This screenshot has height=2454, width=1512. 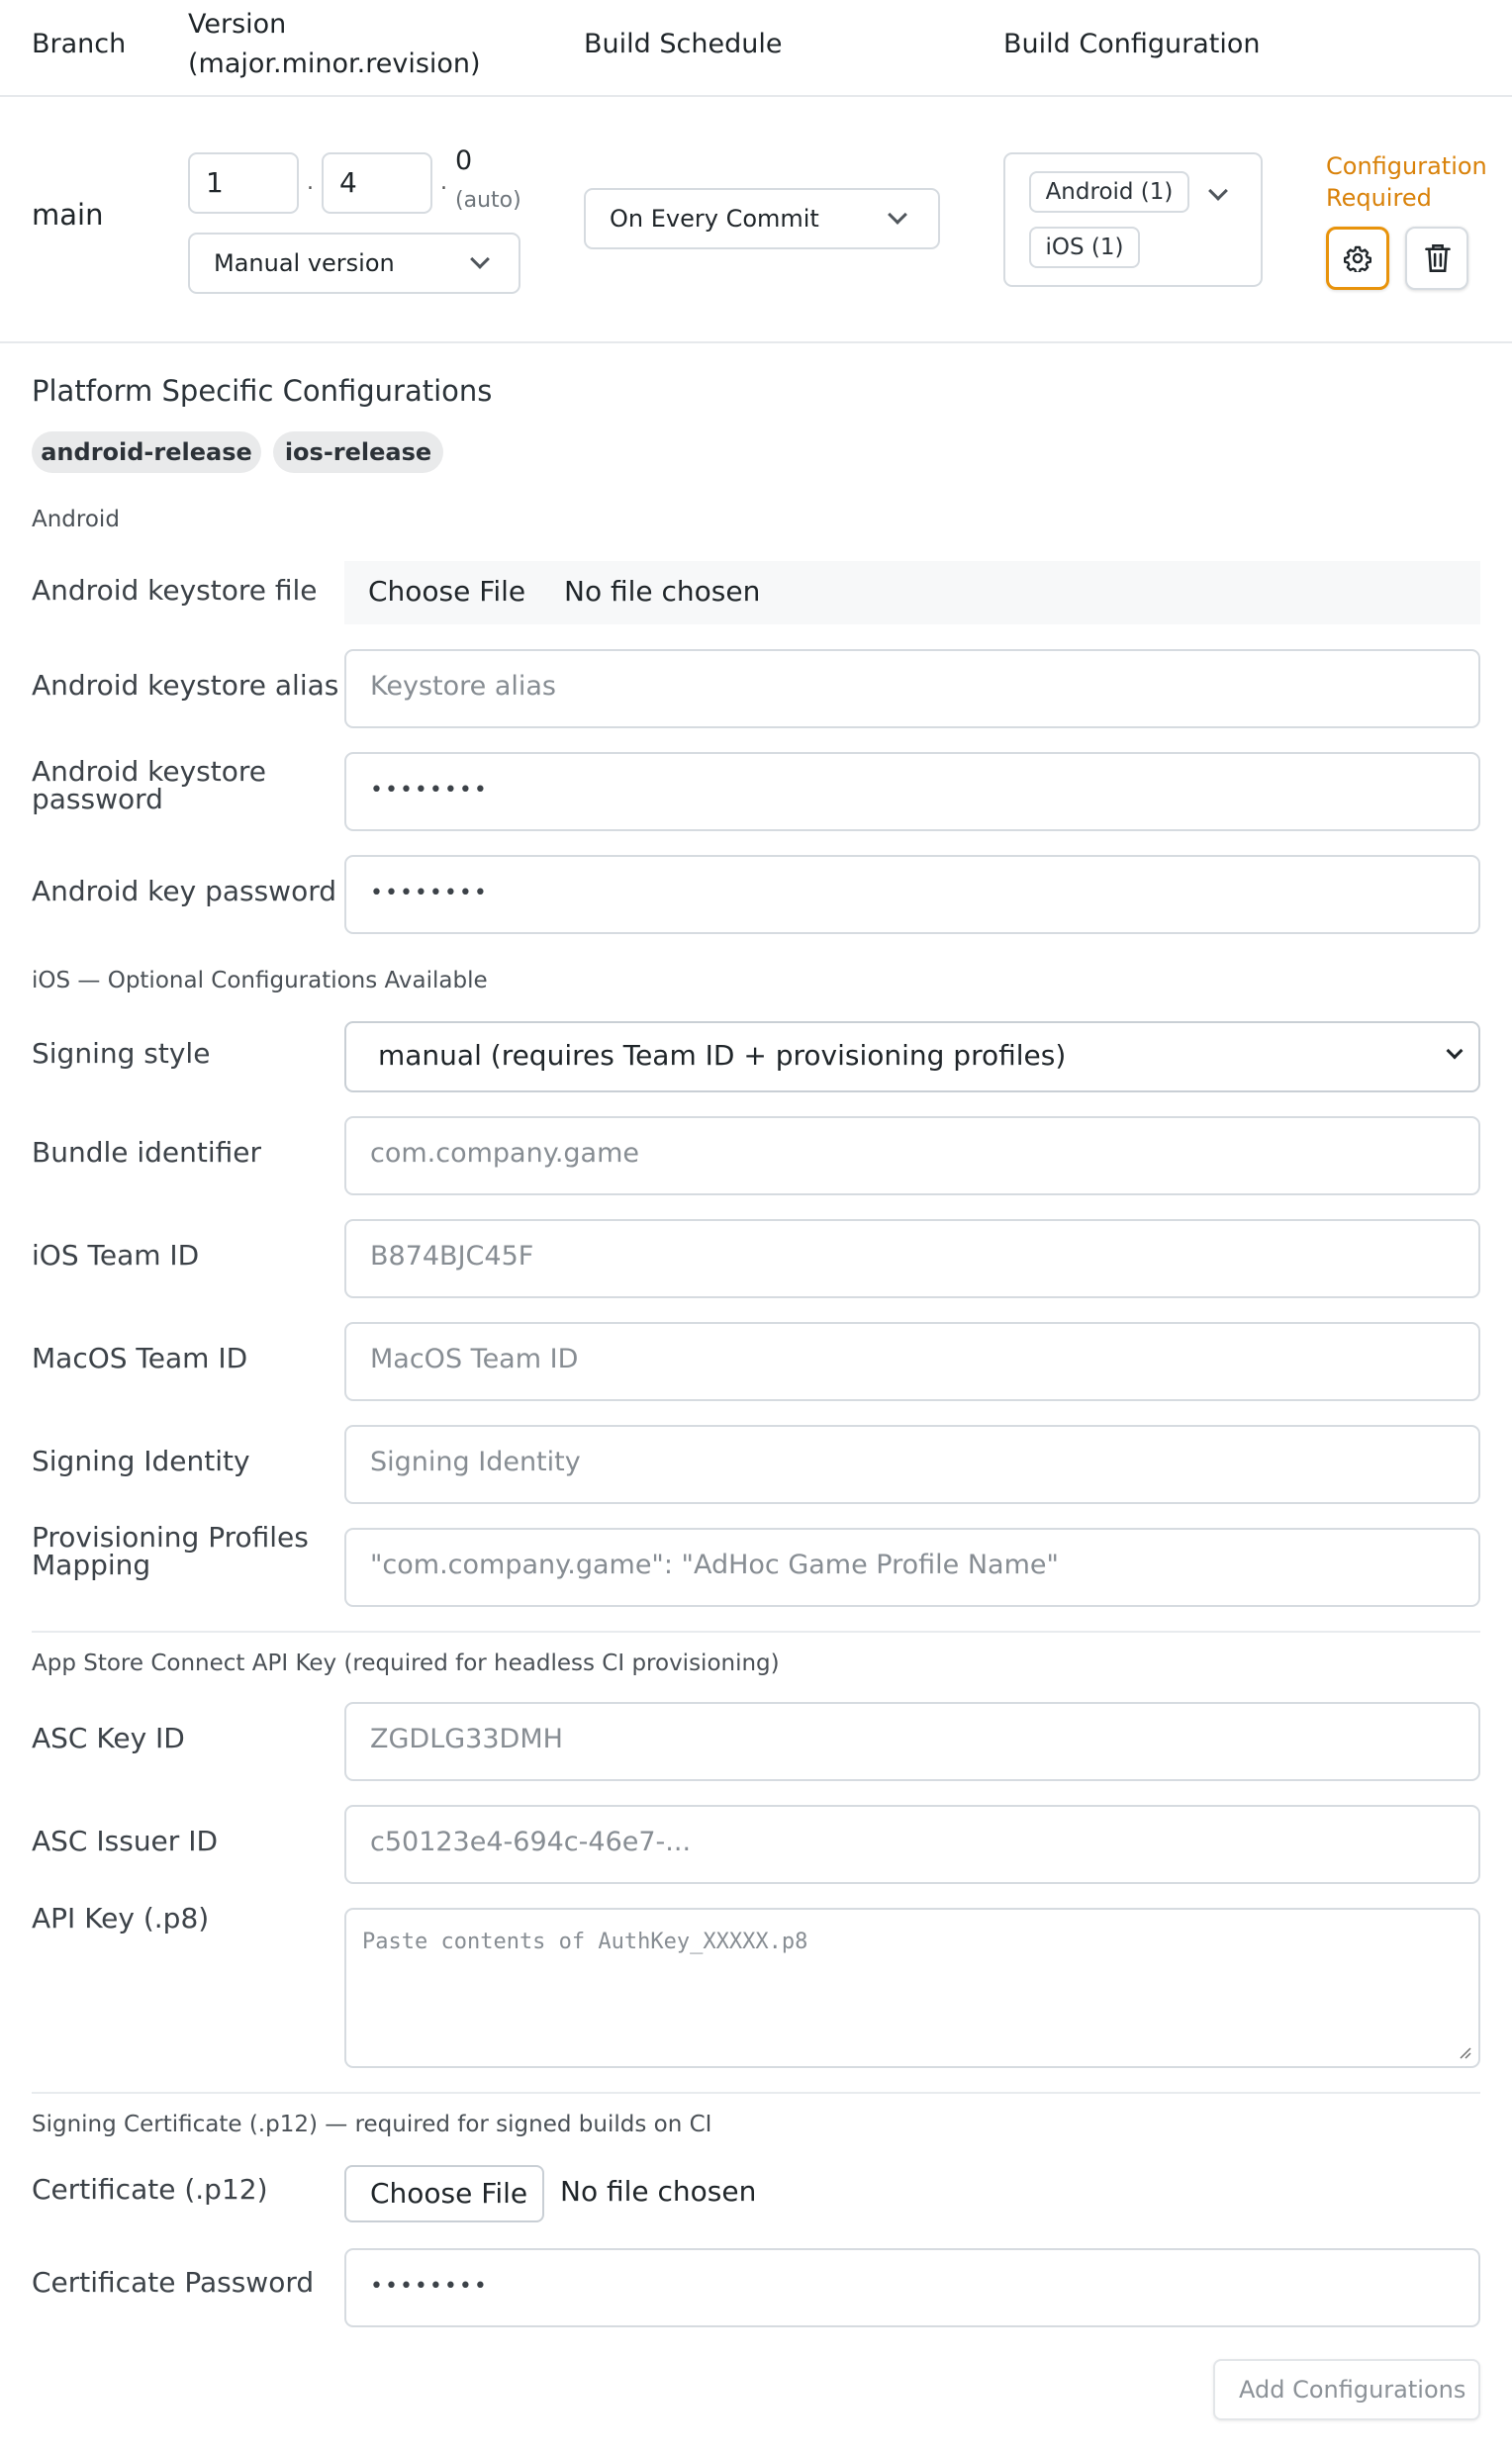 I want to click on version-major-value: 1, so click(x=215, y=182).